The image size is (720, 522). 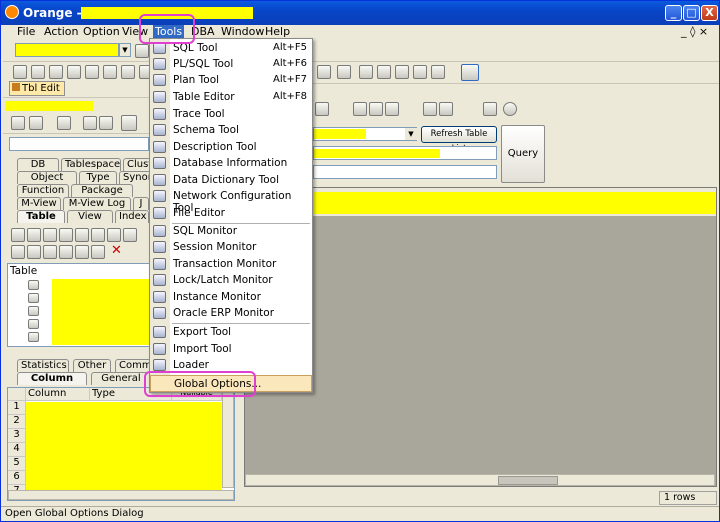 I want to click on menu-action: Action, so click(x=61, y=31).